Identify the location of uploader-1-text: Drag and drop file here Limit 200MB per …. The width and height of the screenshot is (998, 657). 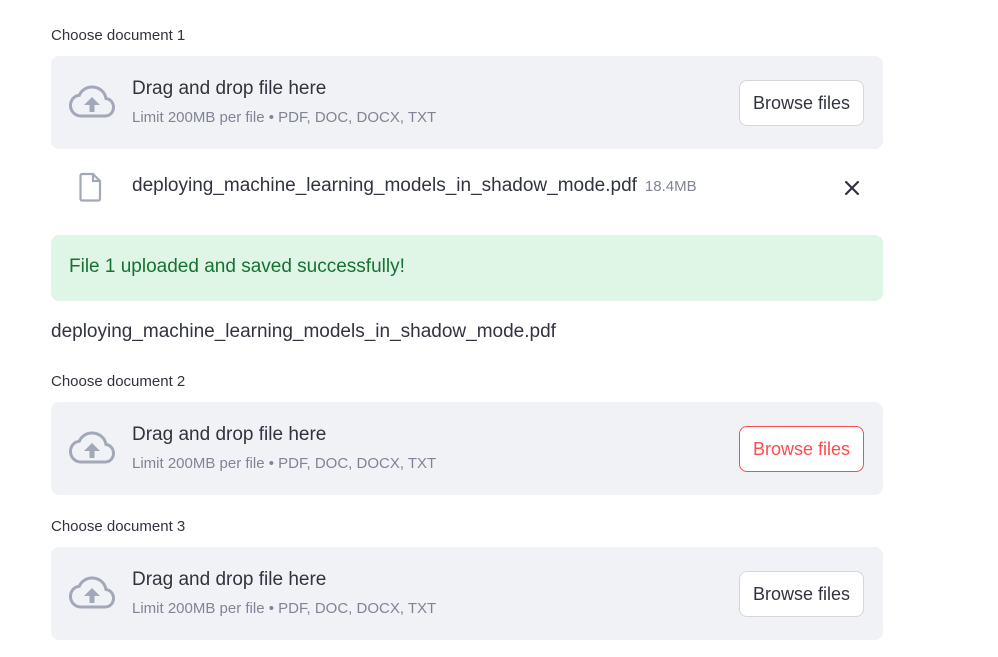
(284, 102).